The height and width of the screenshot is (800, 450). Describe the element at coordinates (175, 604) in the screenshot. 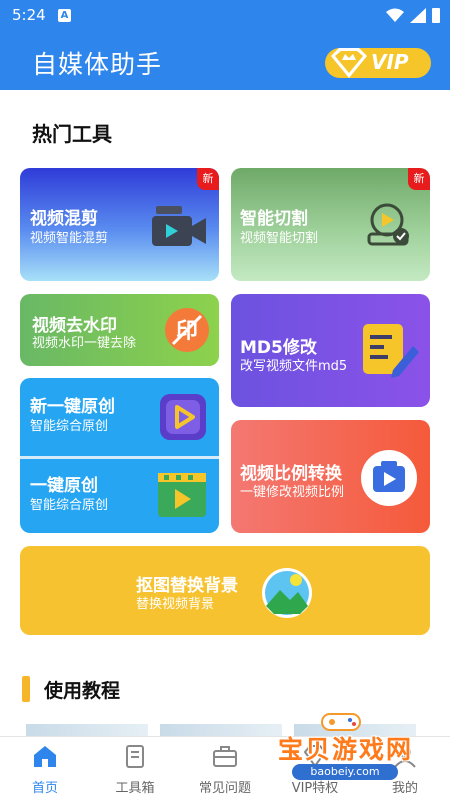

I see `tool-card-subtitle: 替换视频背景` at that location.